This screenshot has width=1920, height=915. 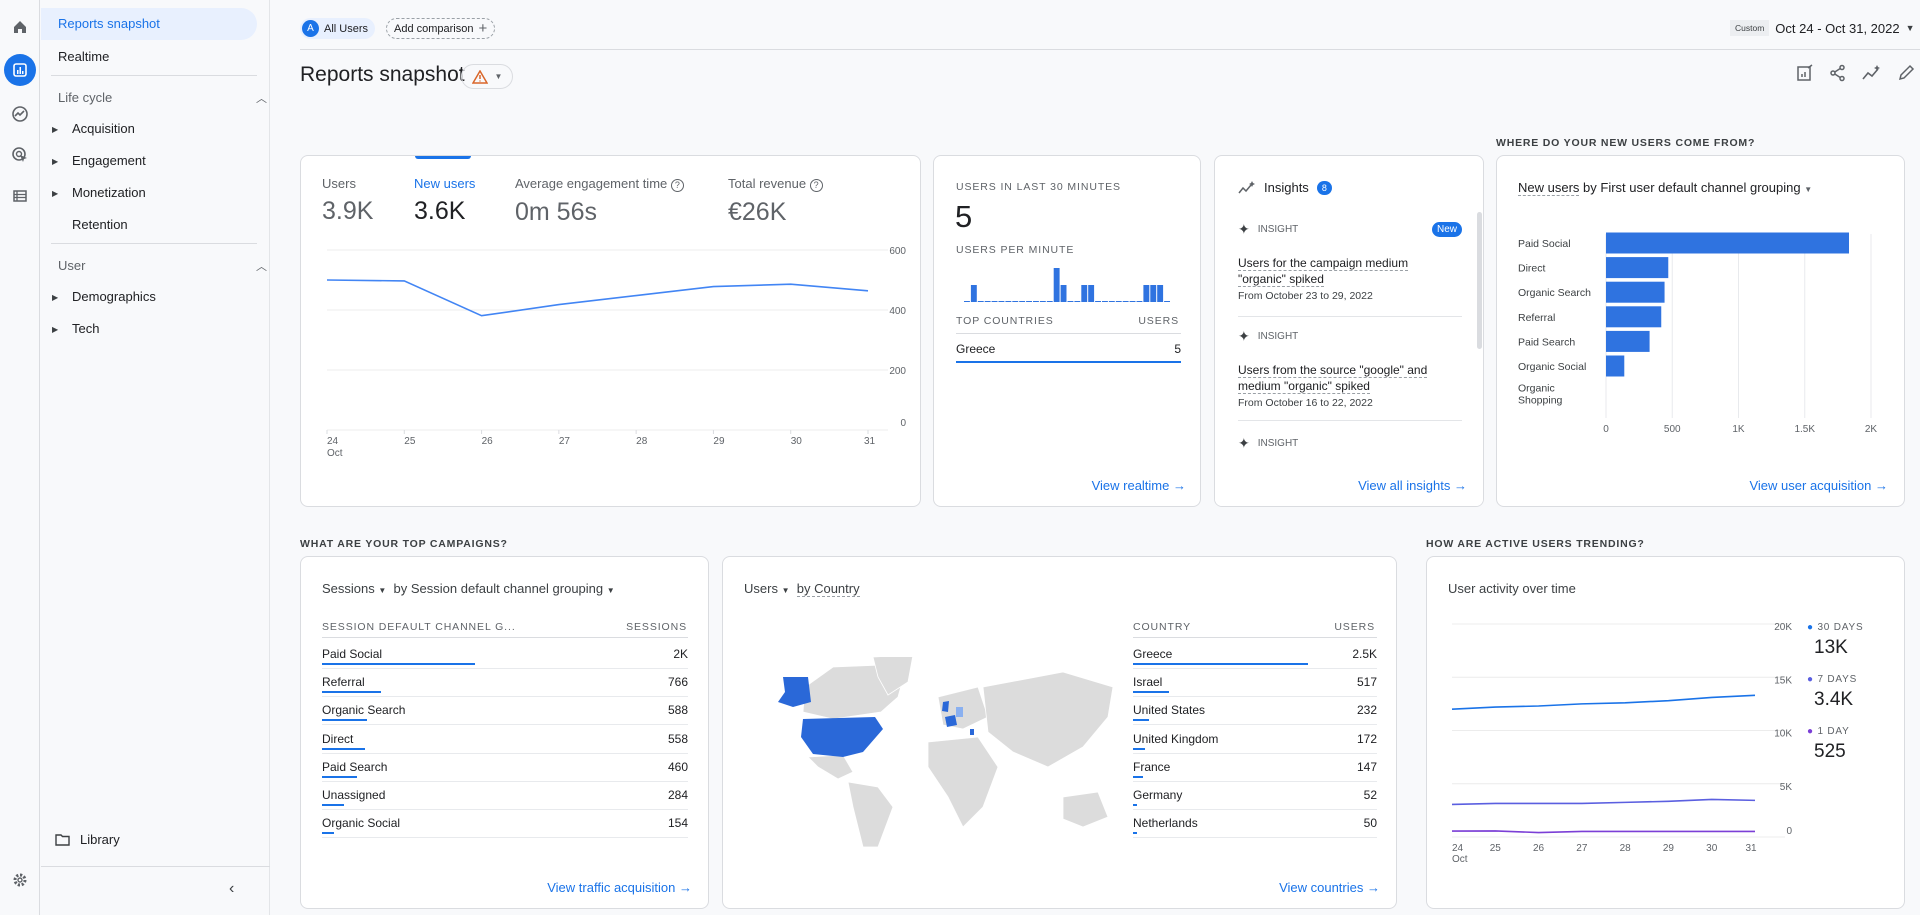 I want to click on row-value: 52, so click(x=1370, y=795).